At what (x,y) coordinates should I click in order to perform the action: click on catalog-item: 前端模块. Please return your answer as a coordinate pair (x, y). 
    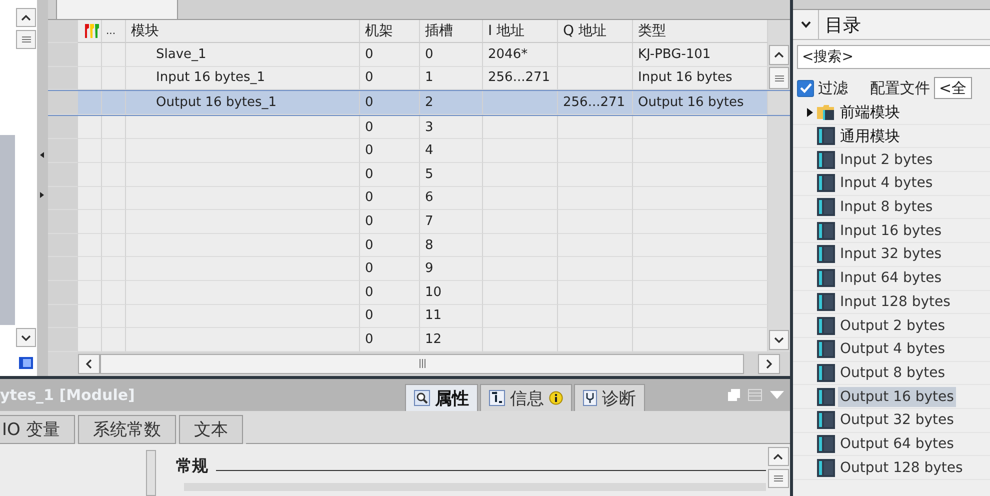
    Looking at the image, I should click on (870, 112).